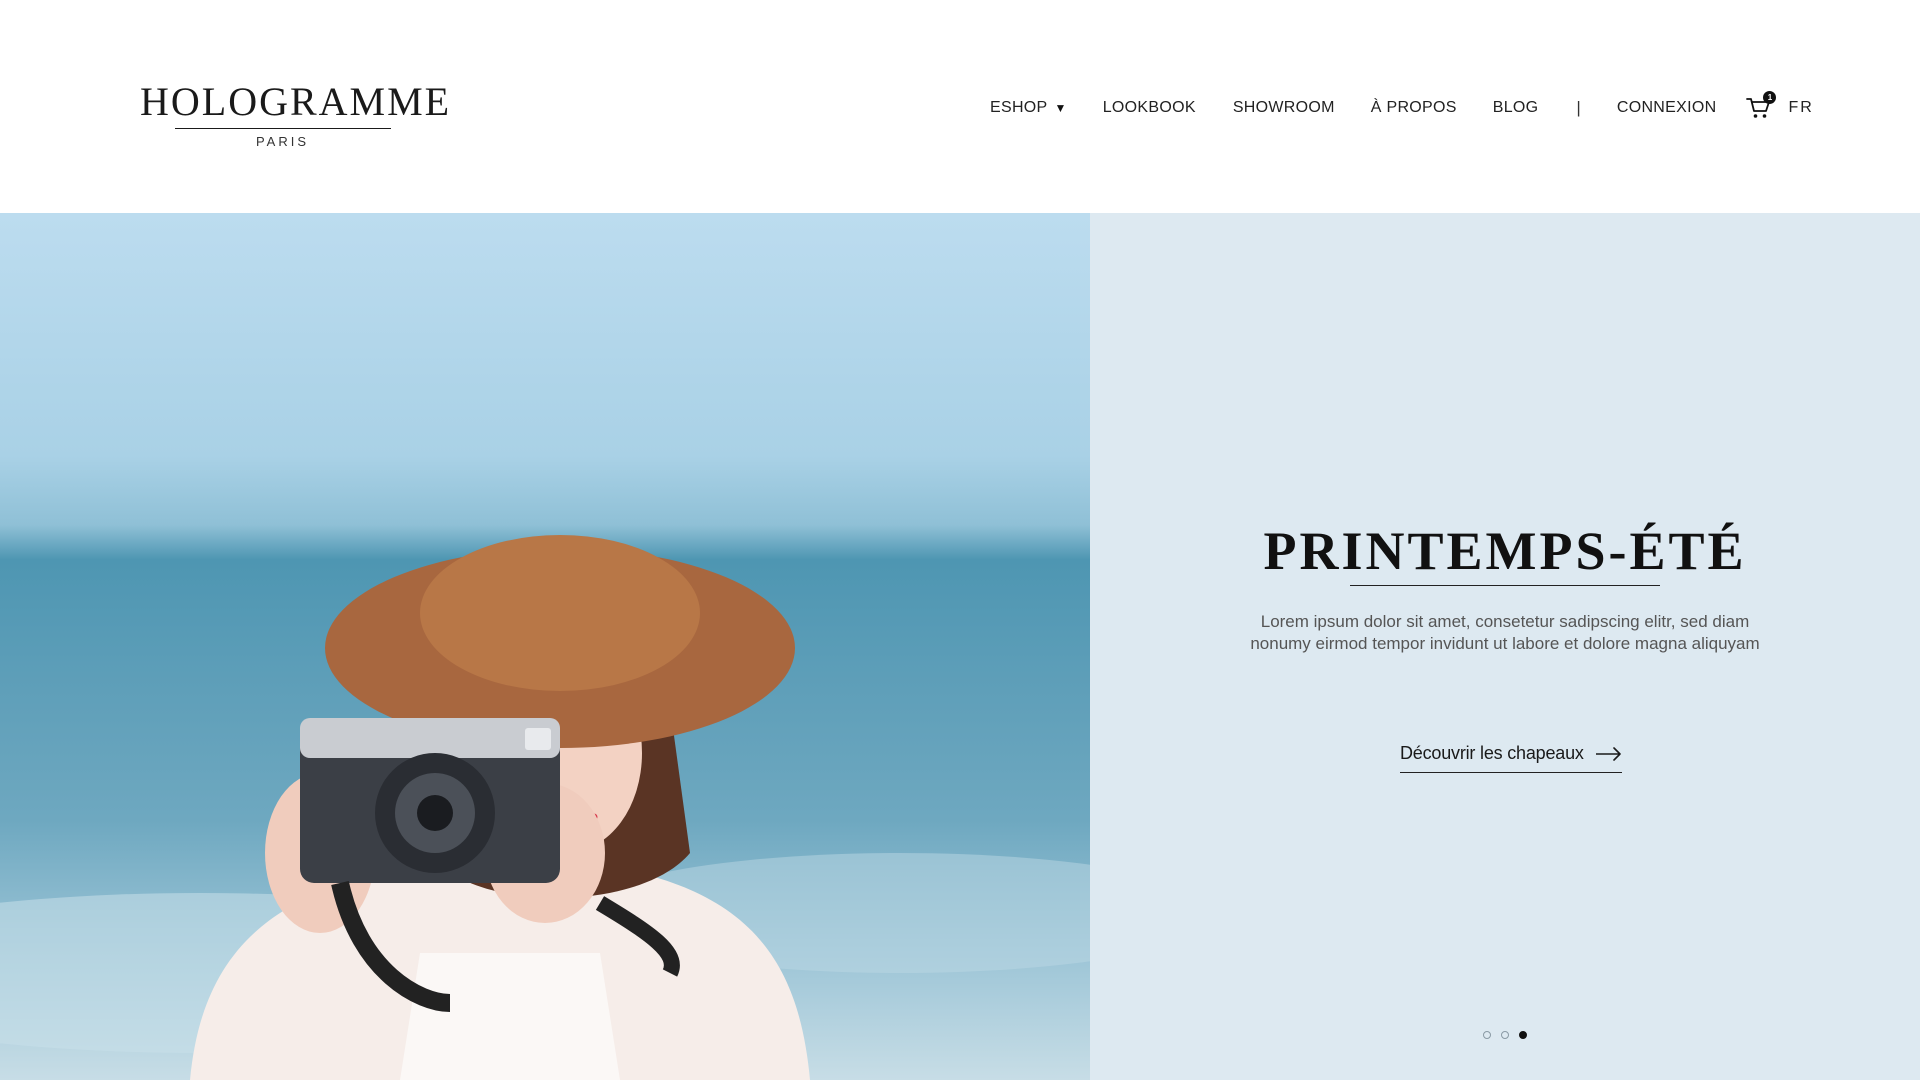 The width and height of the screenshot is (1920, 1080). I want to click on brand-logo: HOLOGRAMME PARIS, so click(296, 113).